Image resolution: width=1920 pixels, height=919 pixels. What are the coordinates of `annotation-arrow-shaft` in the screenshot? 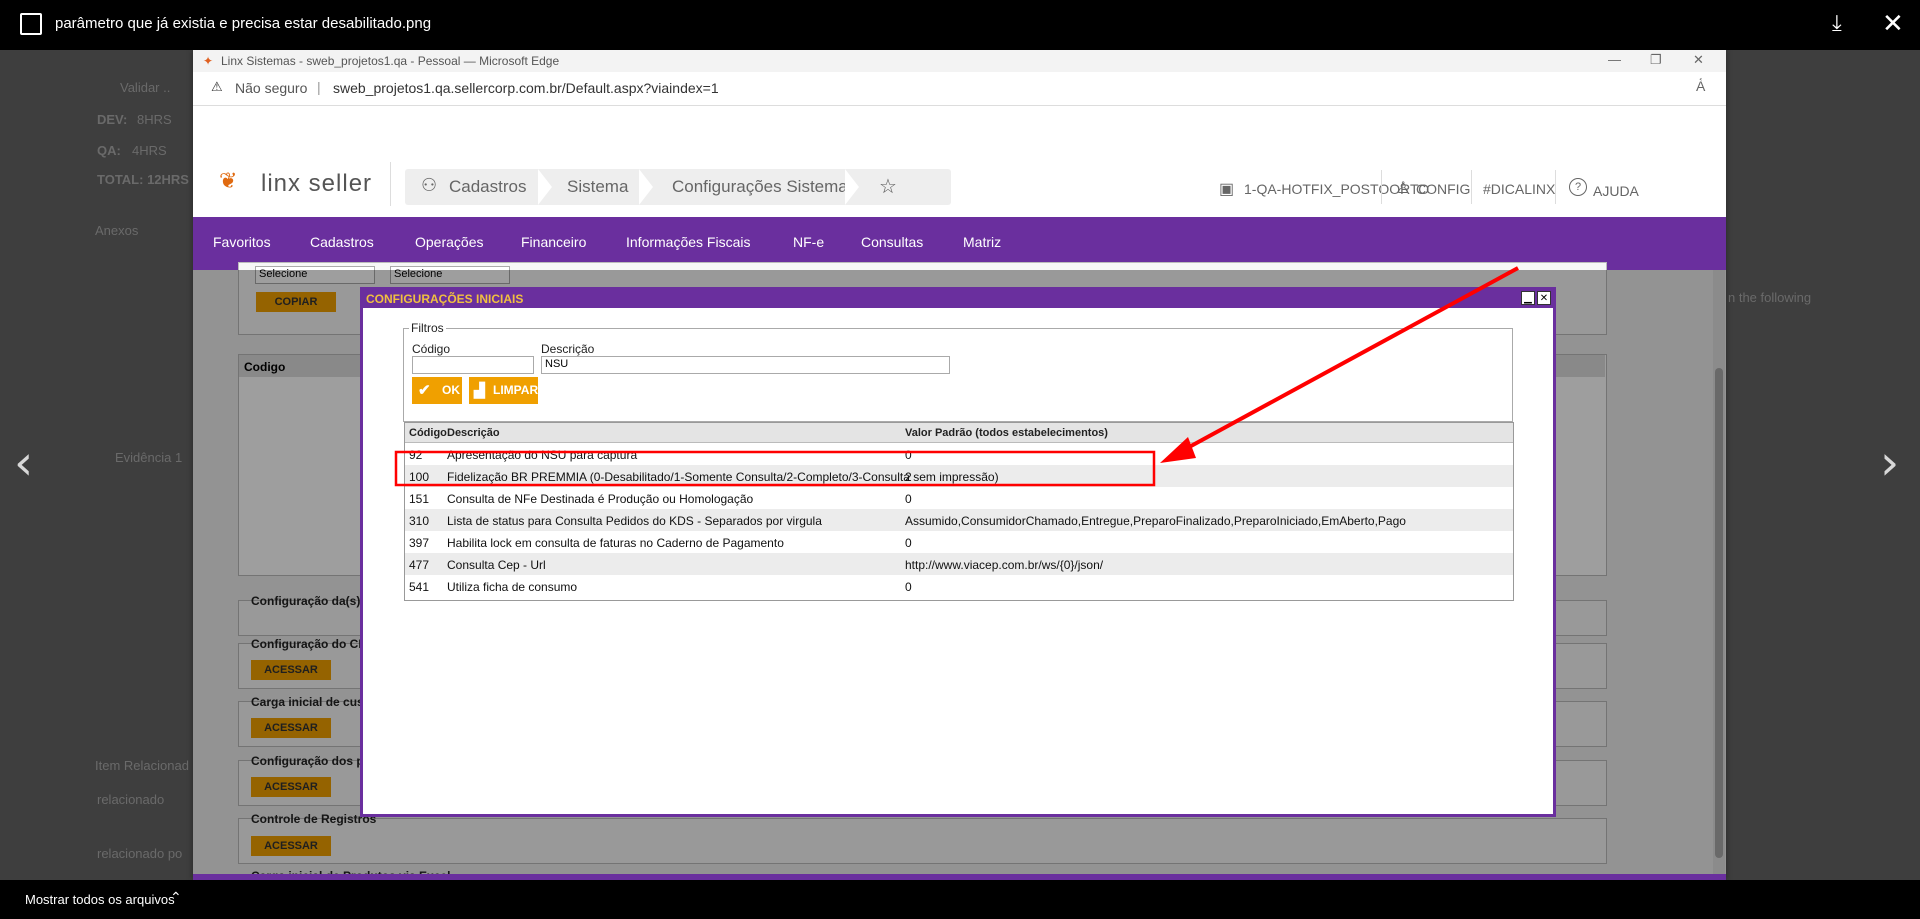 It's located at (1349, 360).